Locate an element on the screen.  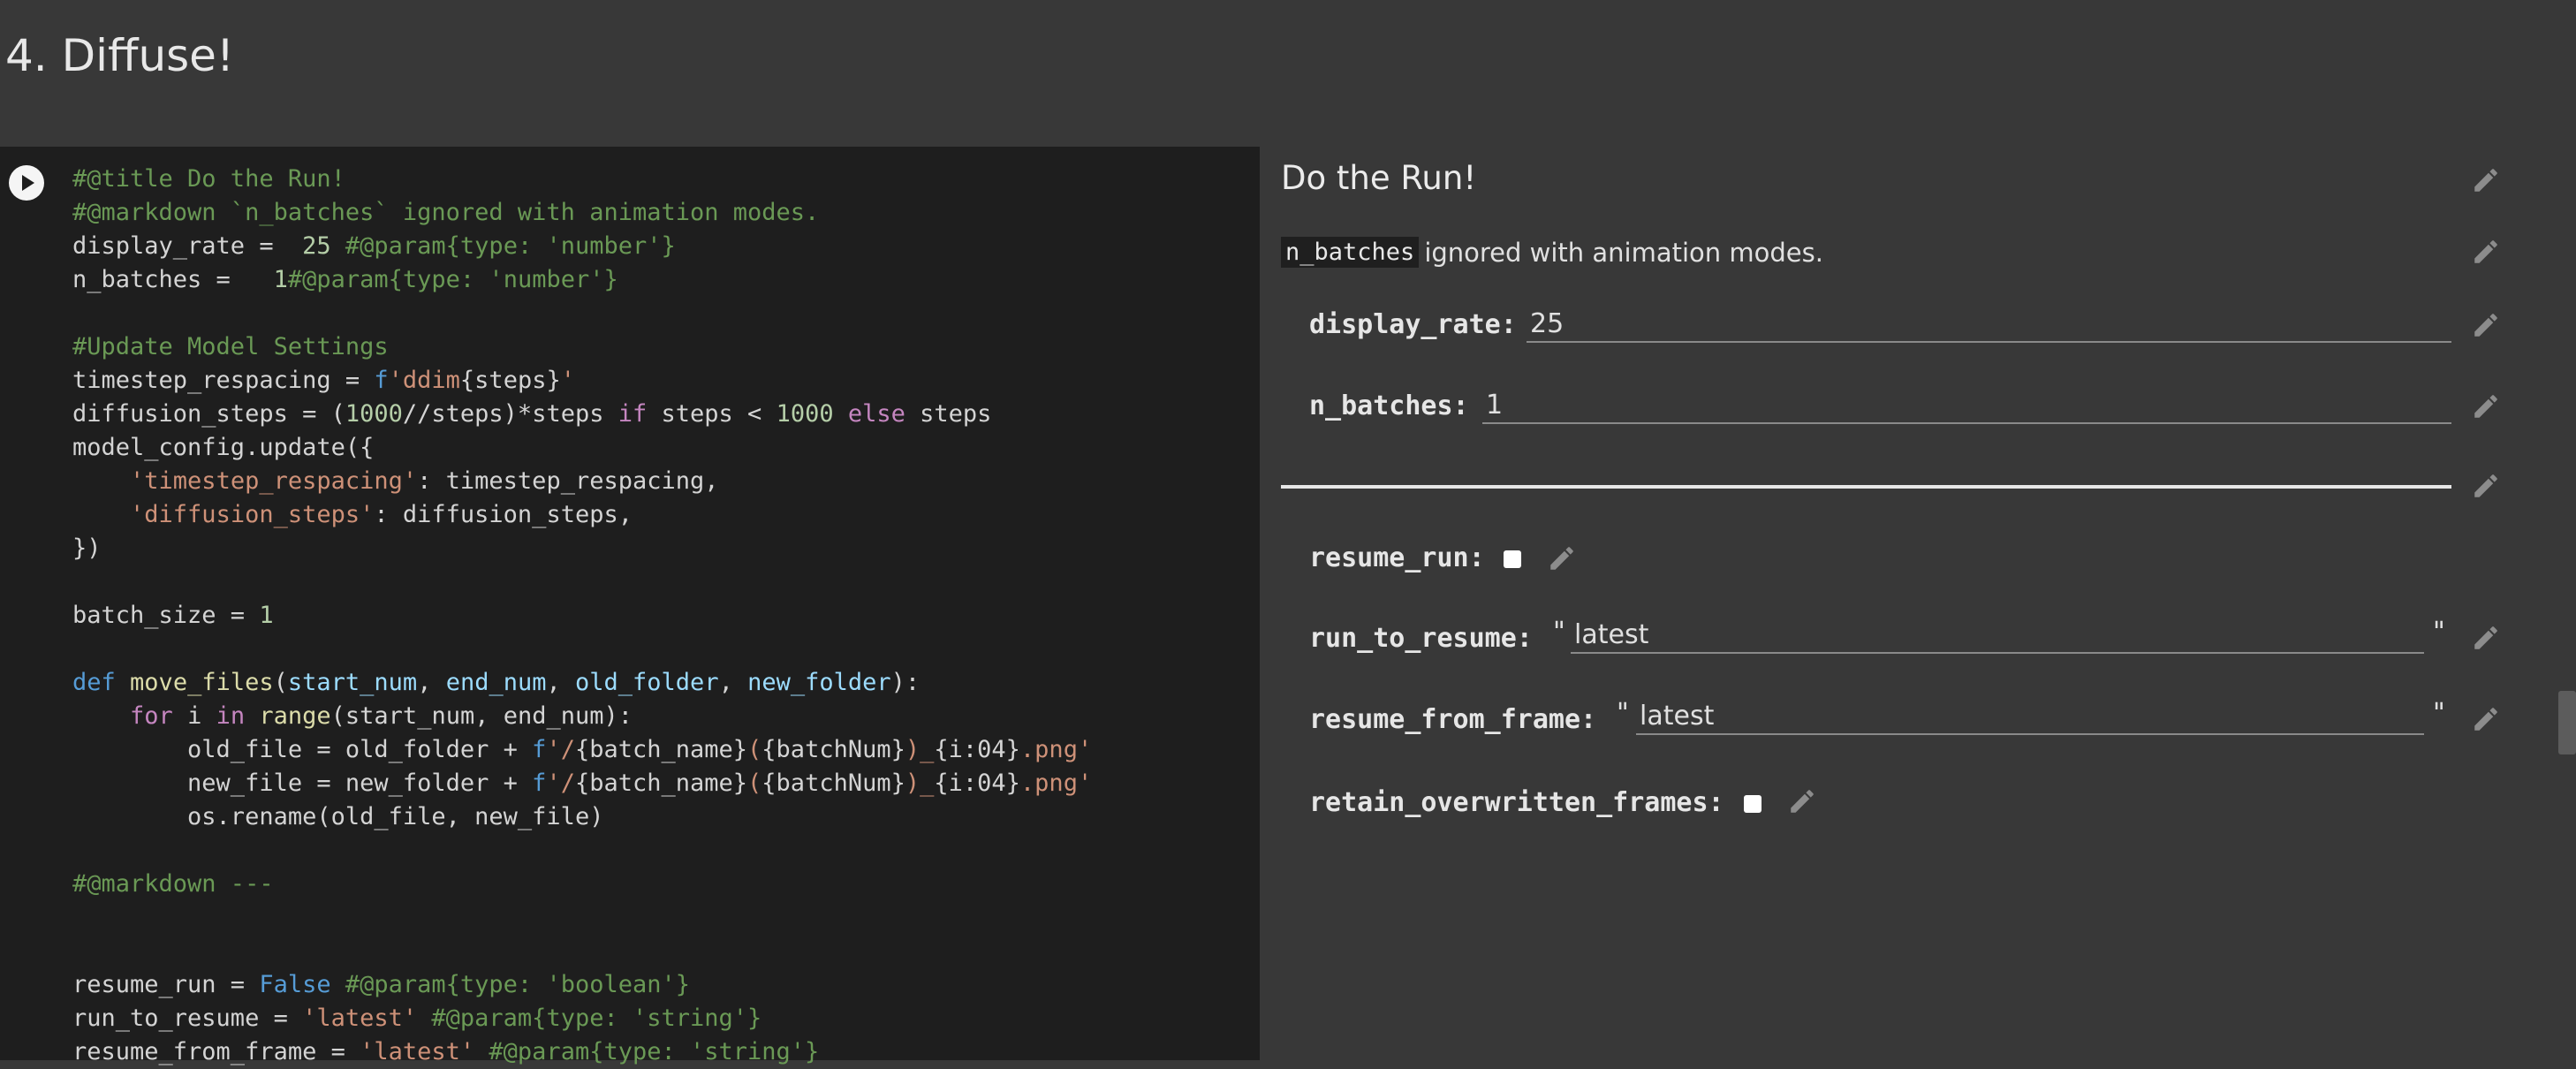
code-token: 'ddim is located at coordinates (424, 380).